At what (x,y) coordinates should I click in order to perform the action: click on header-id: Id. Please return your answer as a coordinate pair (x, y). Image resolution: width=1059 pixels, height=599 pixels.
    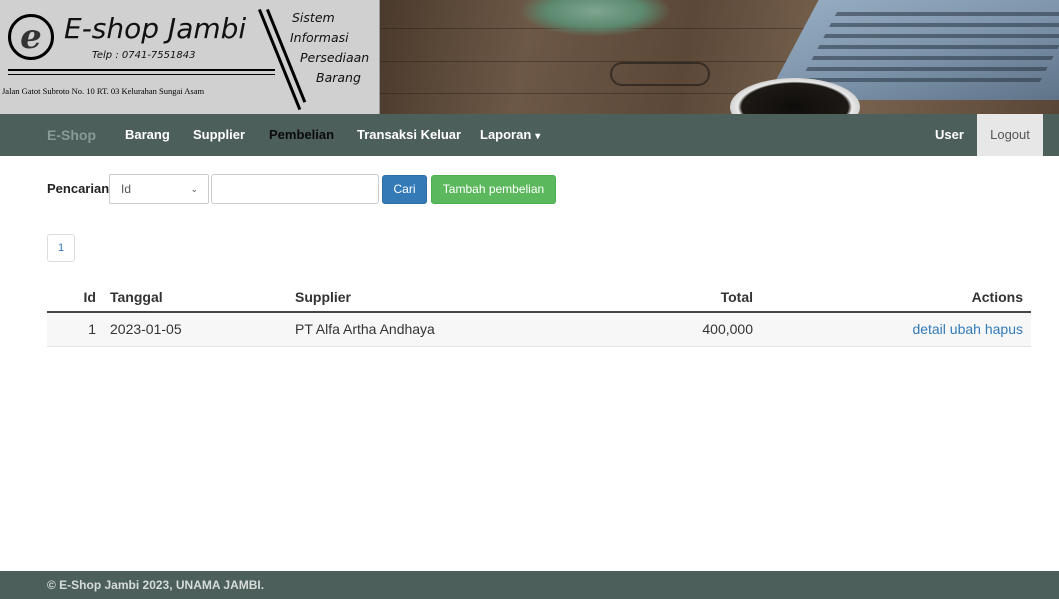
    Looking at the image, I should click on (89, 297).